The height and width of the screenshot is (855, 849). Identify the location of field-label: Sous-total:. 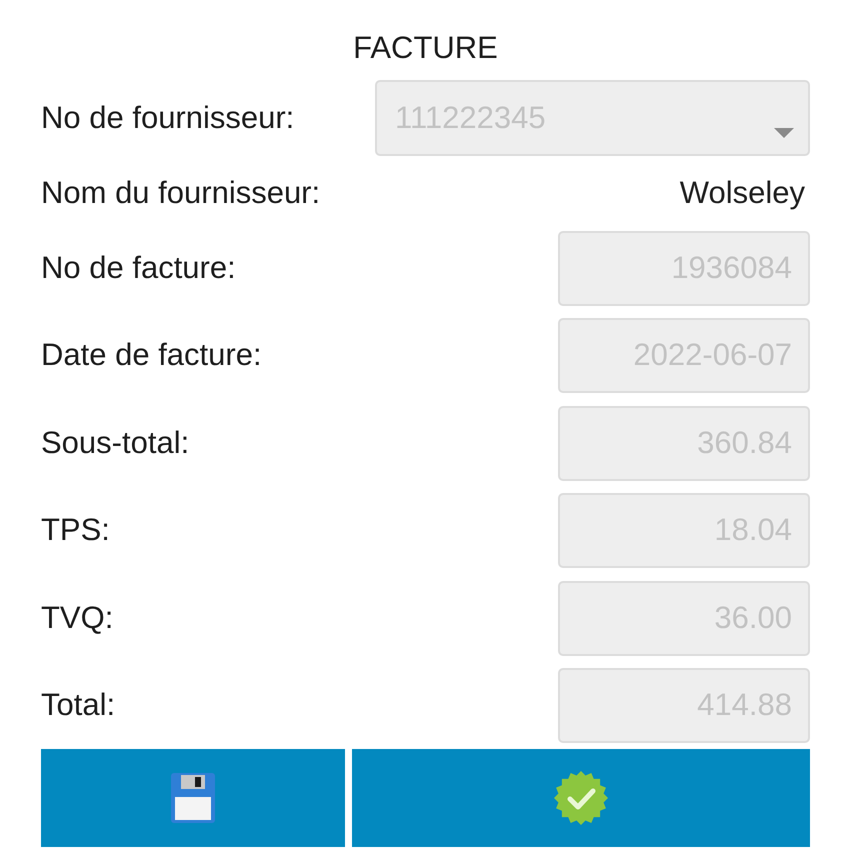
(115, 443).